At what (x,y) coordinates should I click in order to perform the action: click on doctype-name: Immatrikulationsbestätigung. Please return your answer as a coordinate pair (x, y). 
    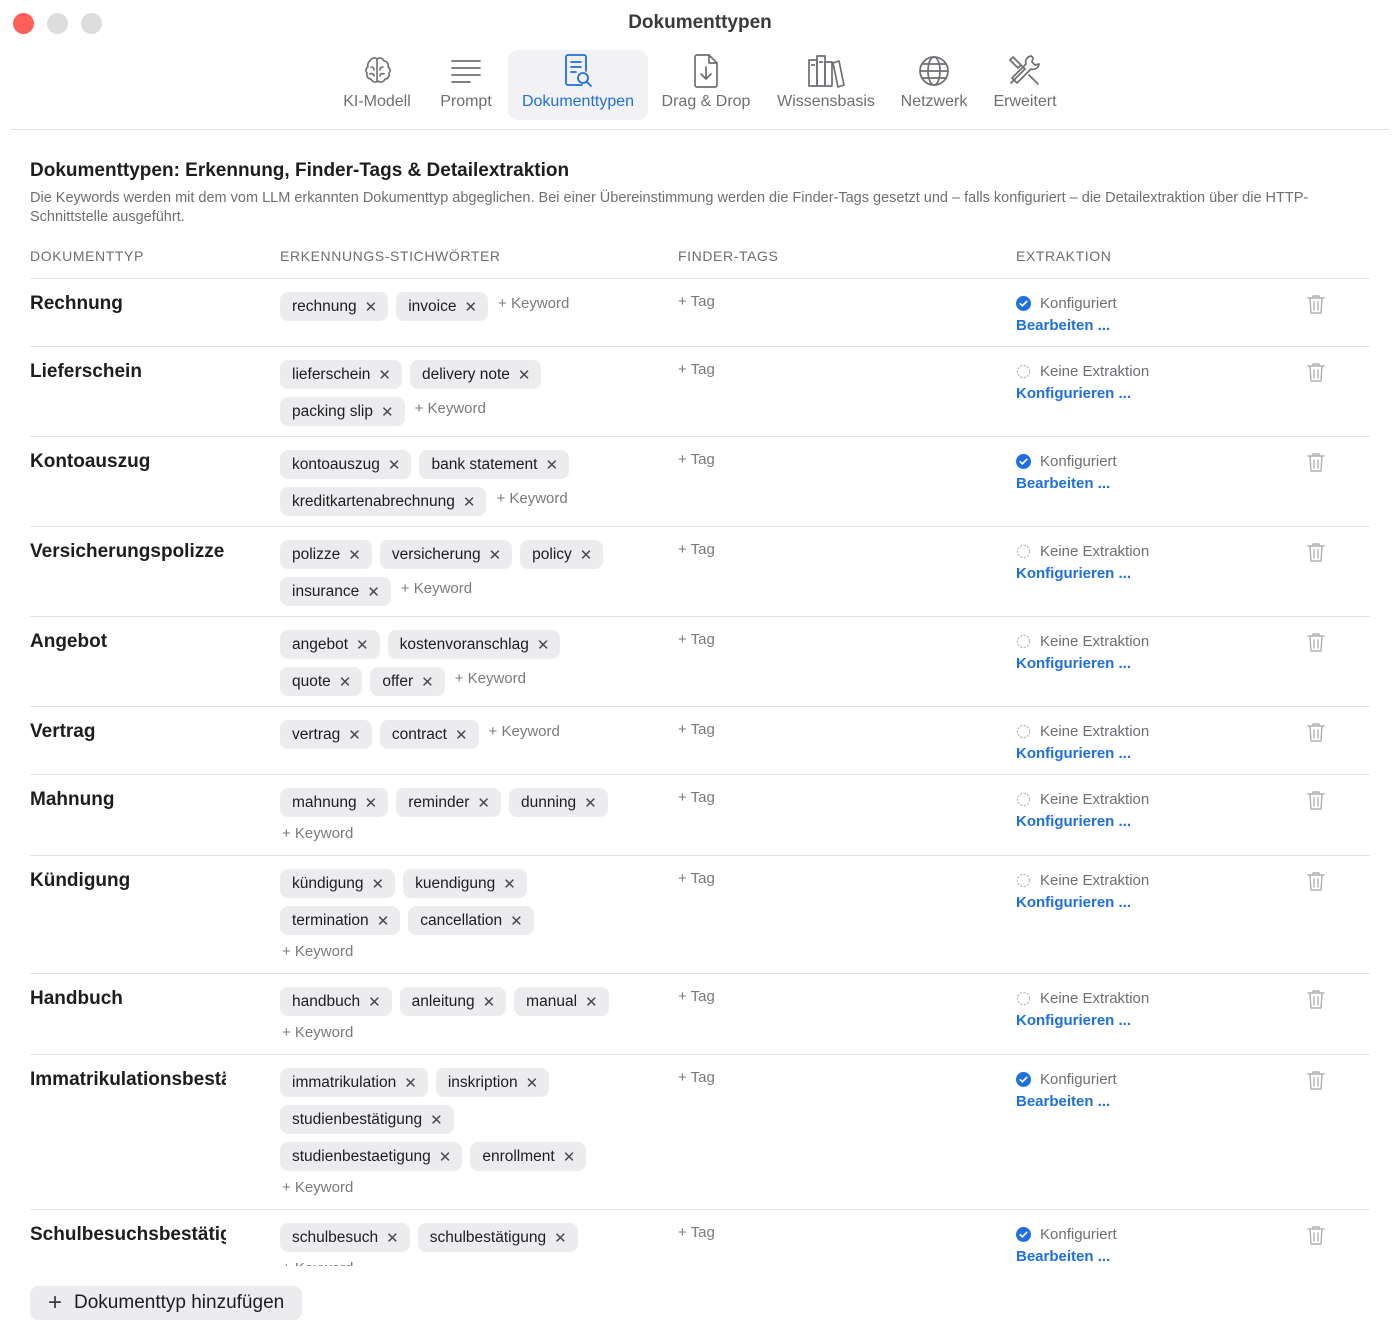
    Looking at the image, I should click on (128, 1080).